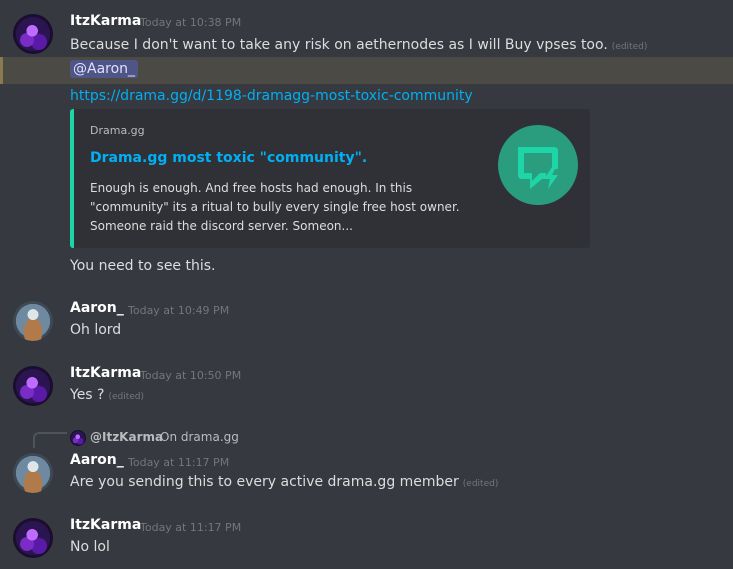 This screenshot has width=733, height=569. What do you see at coordinates (191, 22) in the screenshot?
I see `timestamp: Today at 10:38 PM` at bounding box center [191, 22].